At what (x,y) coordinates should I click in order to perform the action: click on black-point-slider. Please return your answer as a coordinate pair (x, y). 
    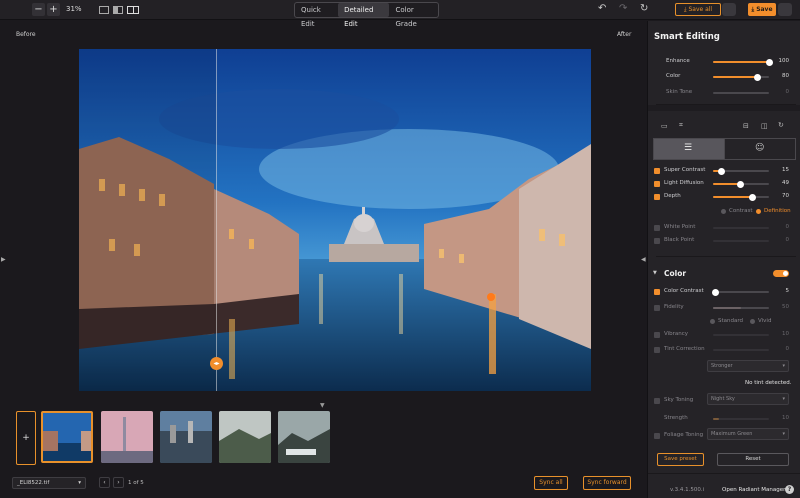
    Looking at the image, I should click on (741, 241).